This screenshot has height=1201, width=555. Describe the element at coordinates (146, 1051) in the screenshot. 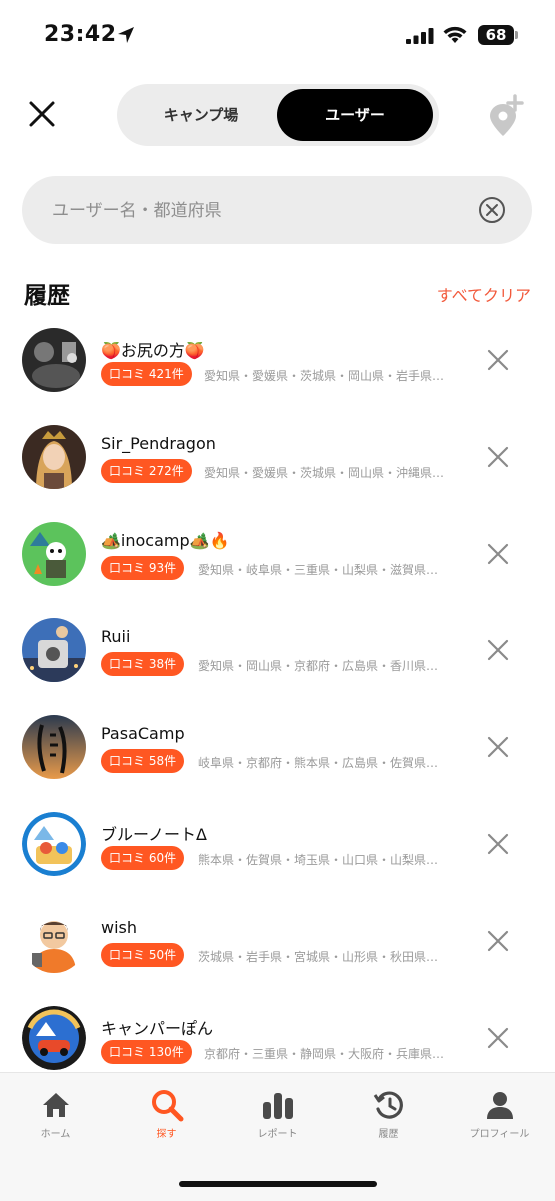

I see `review-count-badge: 口コミ 130件` at that location.